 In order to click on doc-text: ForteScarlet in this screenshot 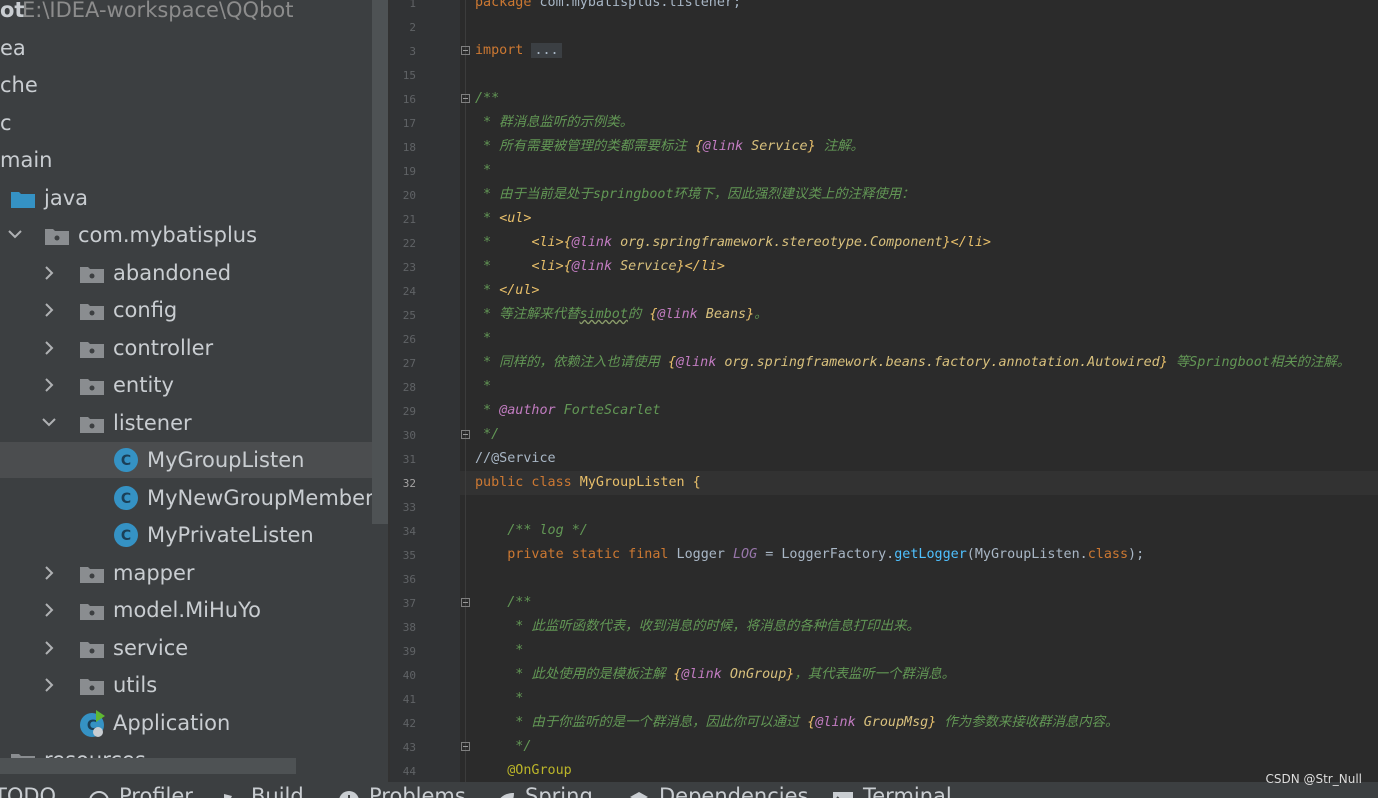, I will do `click(608, 410)`.